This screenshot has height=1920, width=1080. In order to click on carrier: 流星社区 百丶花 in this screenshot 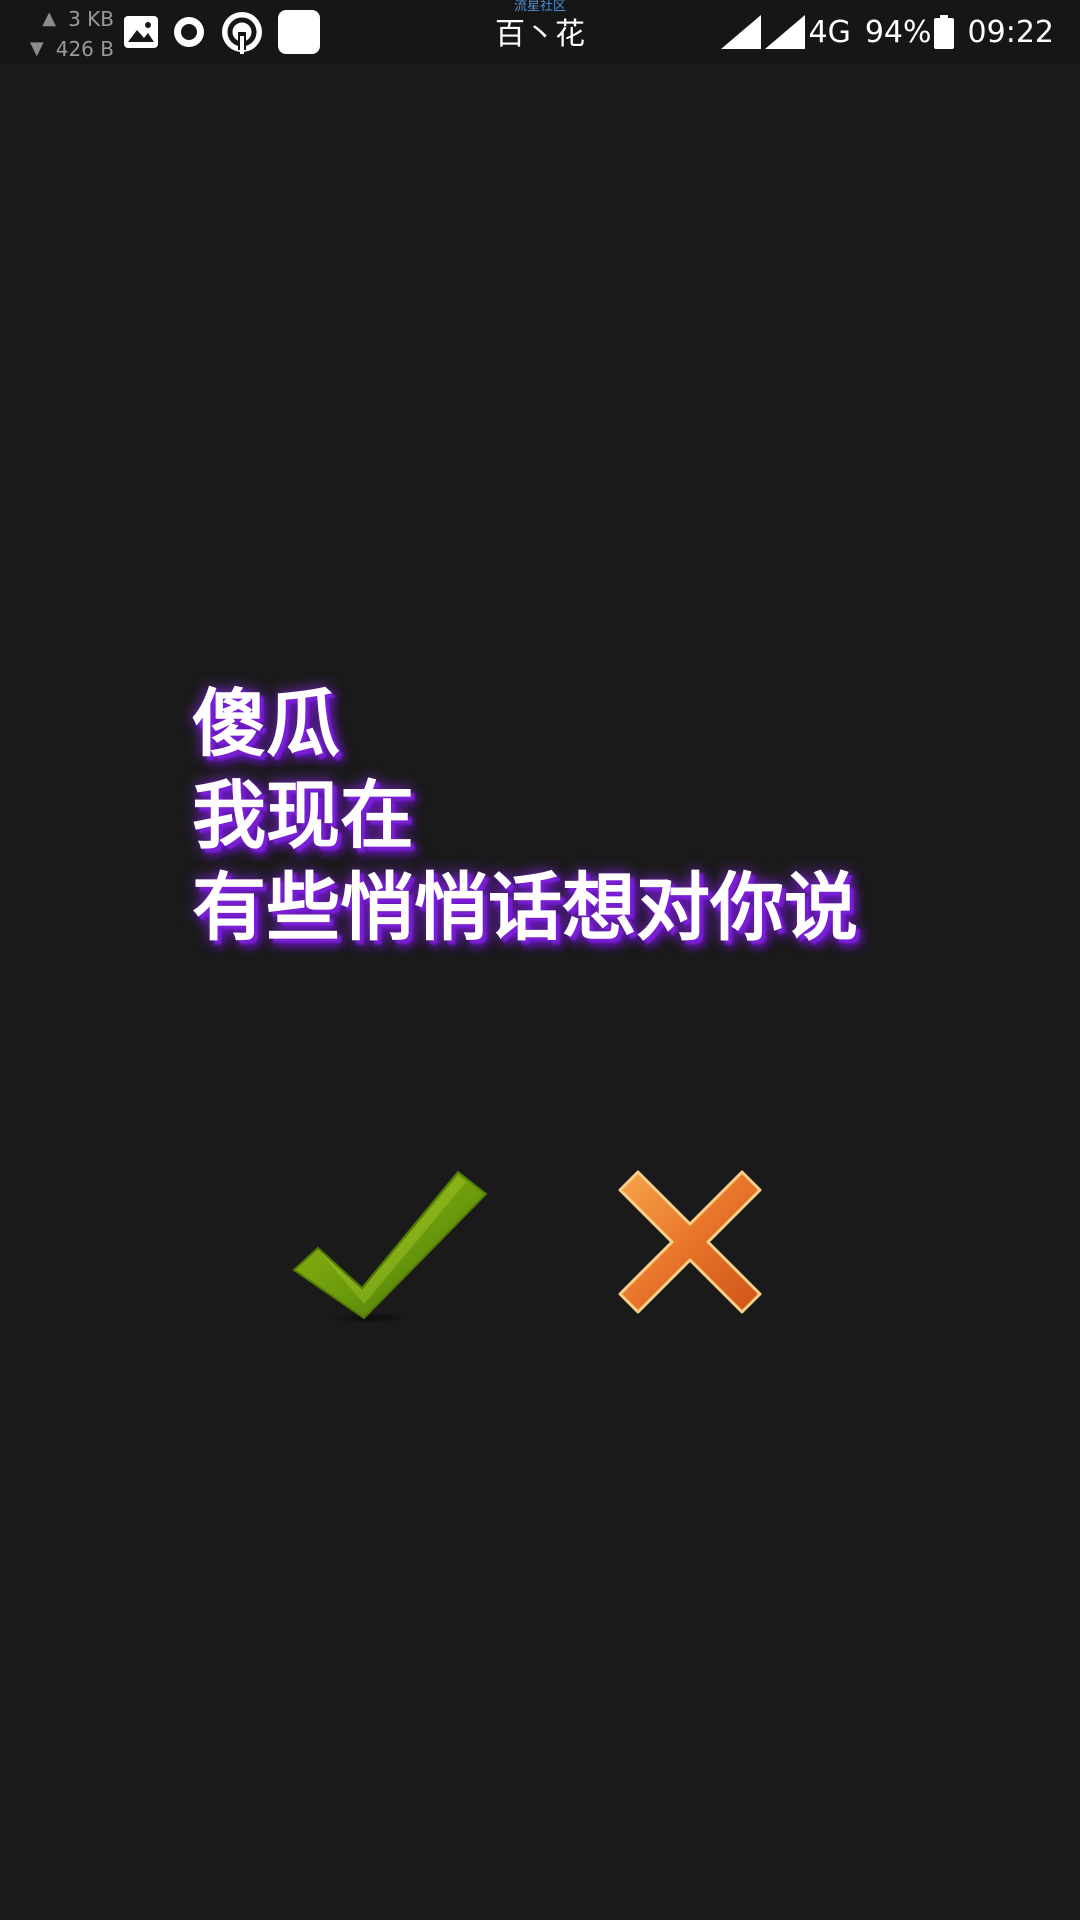, I will do `click(540, 32)`.